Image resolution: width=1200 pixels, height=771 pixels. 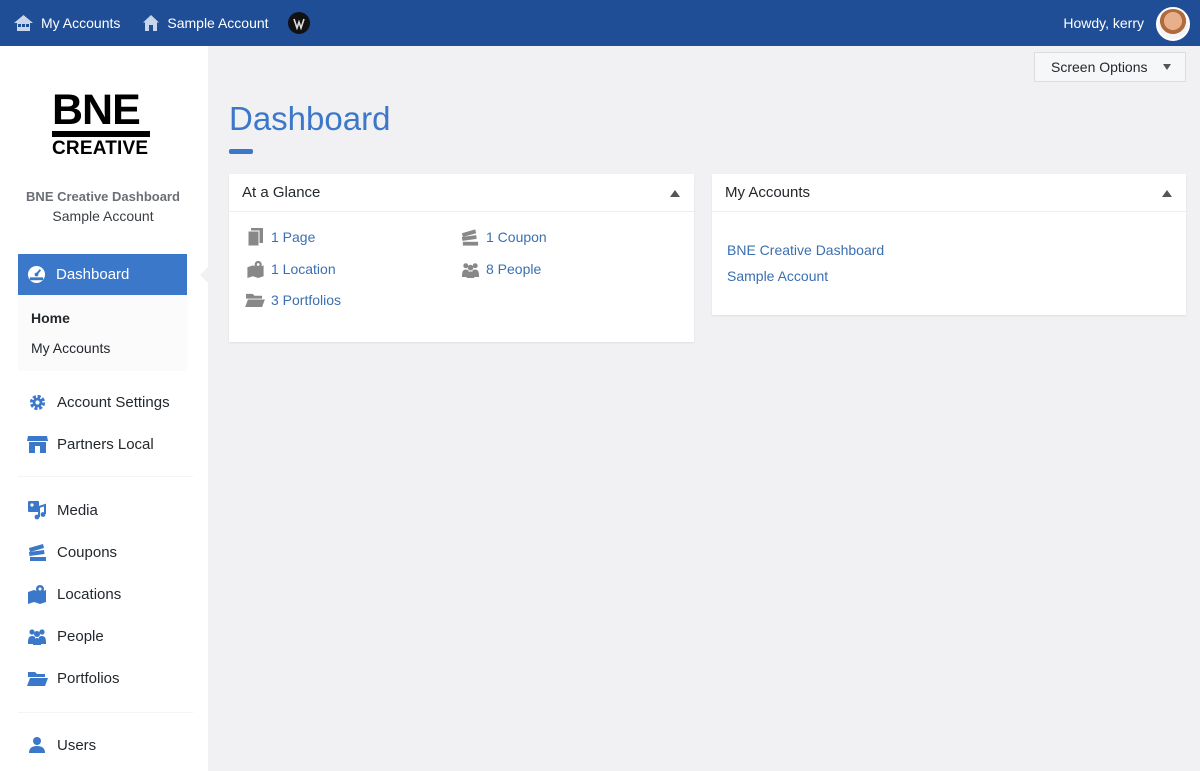 What do you see at coordinates (255, 237) in the screenshot?
I see `page-icon` at bounding box center [255, 237].